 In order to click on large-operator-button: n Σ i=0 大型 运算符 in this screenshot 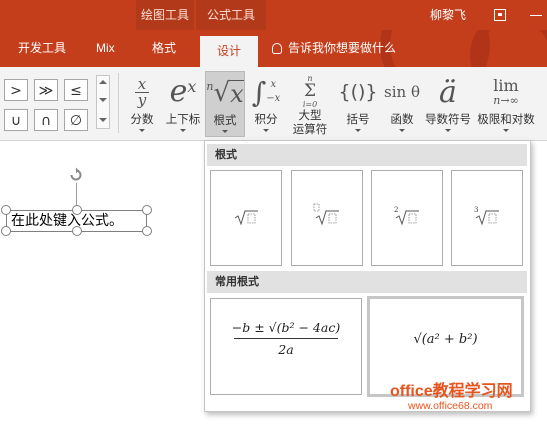, I will do `click(310, 104)`.